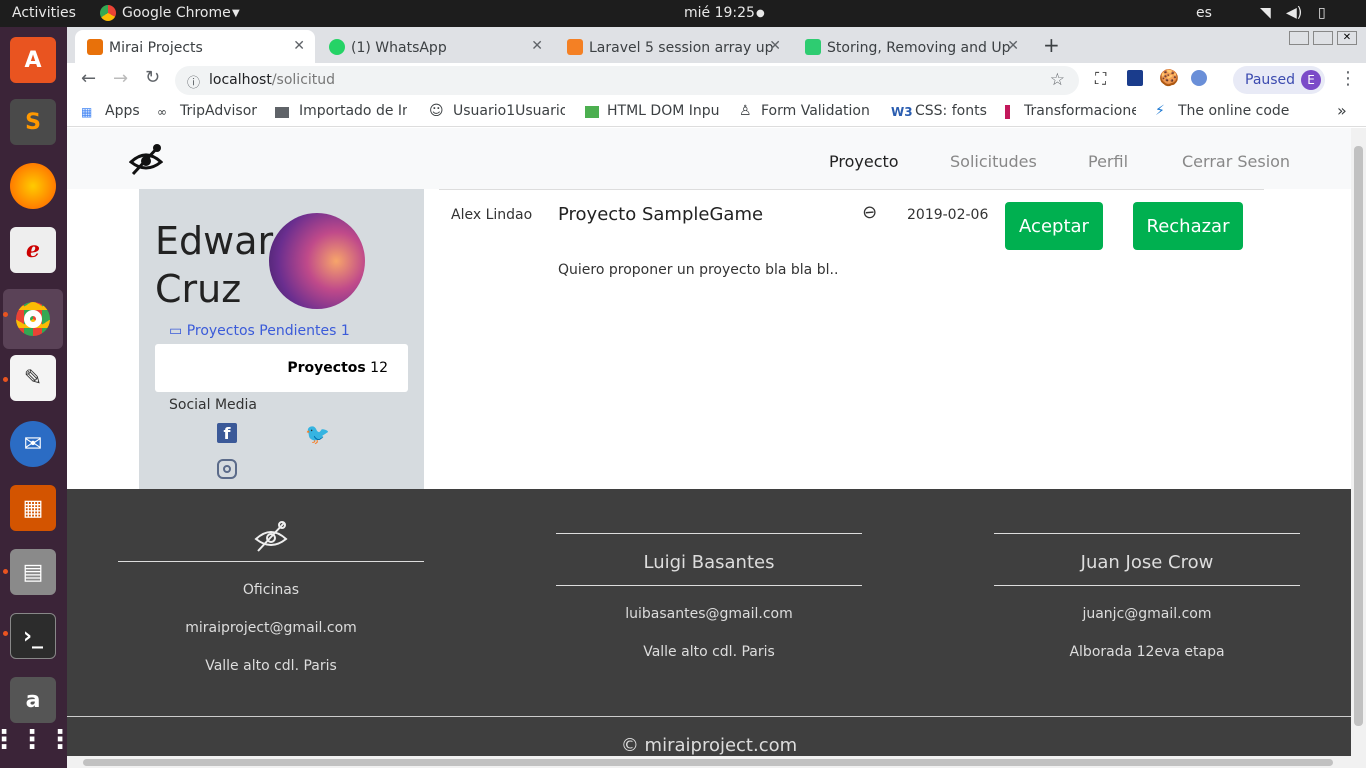  Describe the element at coordinates (33, 508) in the screenshot. I see `impress-icon: ▦` at that location.